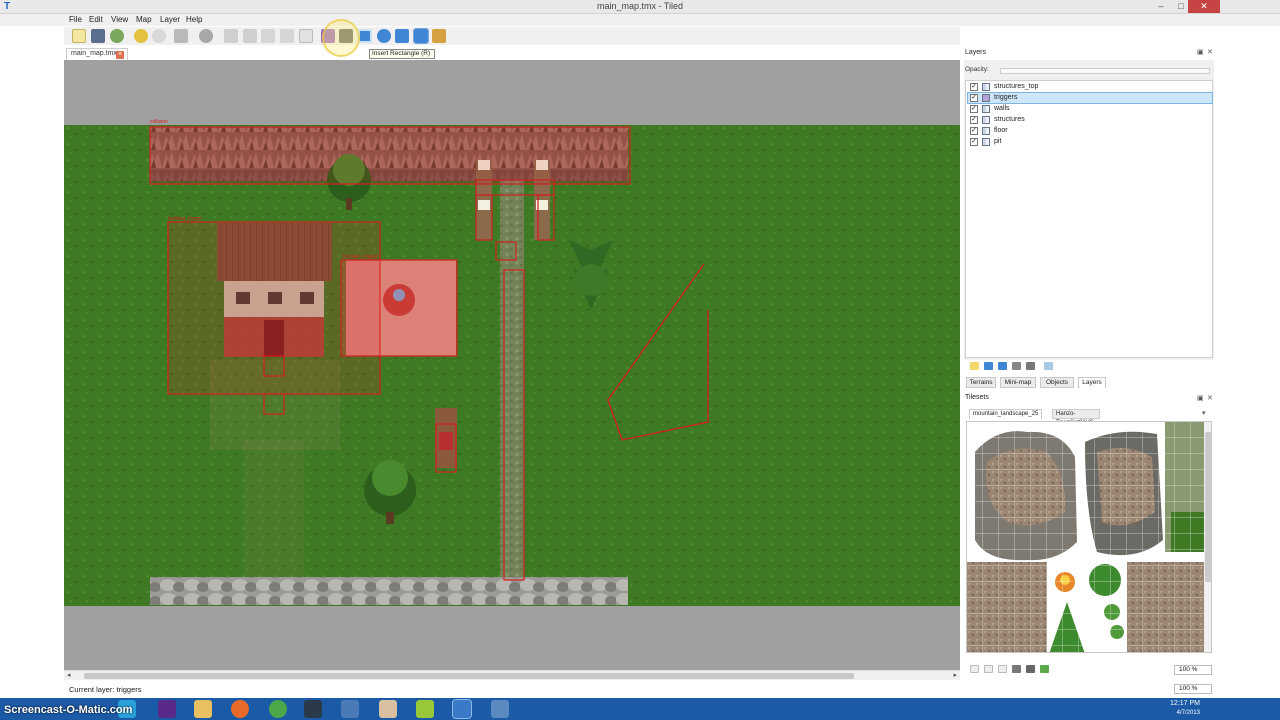 This screenshot has height=720, width=1280. What do you see at coordinates (462, 709) in the screenshot?
I see `tiled-taskbar-icon` at bounding box center [462, 709].